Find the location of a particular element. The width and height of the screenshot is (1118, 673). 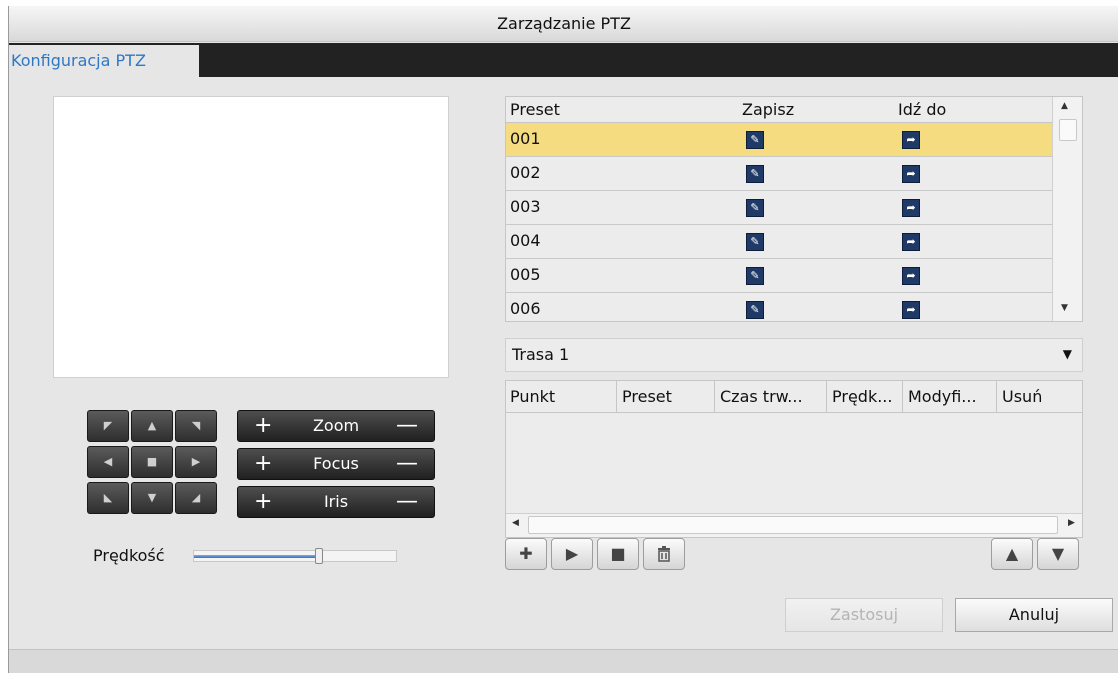

route-table-scrollbar: ◀ ▶ is located at coordinates (794, 525).